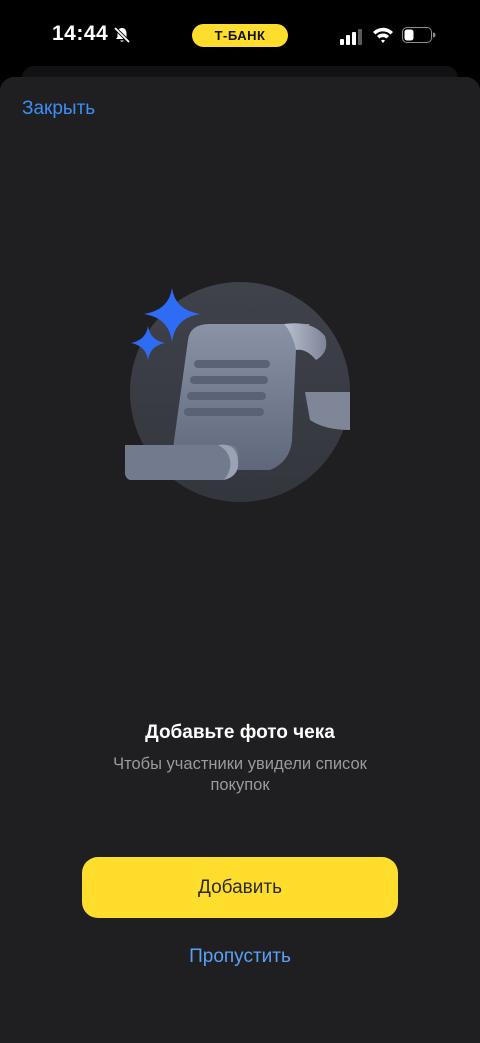 This screenshot has width=480, height=1043. What do you see at coordinates (240, 395) in the screenshot?
I see `receipt-illustration` at bounding box center [240, 395].